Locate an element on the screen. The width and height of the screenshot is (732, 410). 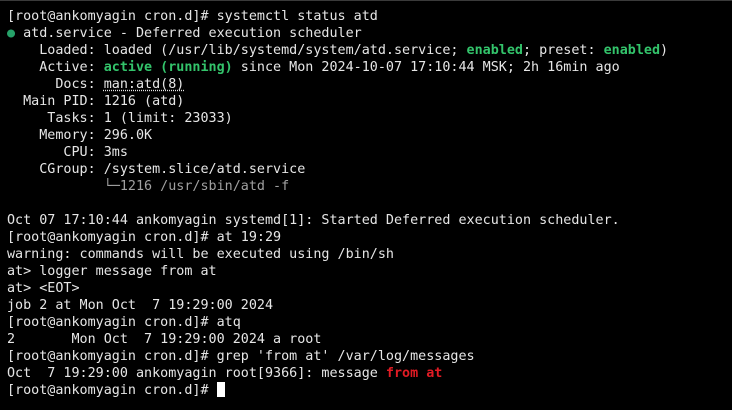
field-label: Active: is located at coordinates (55, 67).